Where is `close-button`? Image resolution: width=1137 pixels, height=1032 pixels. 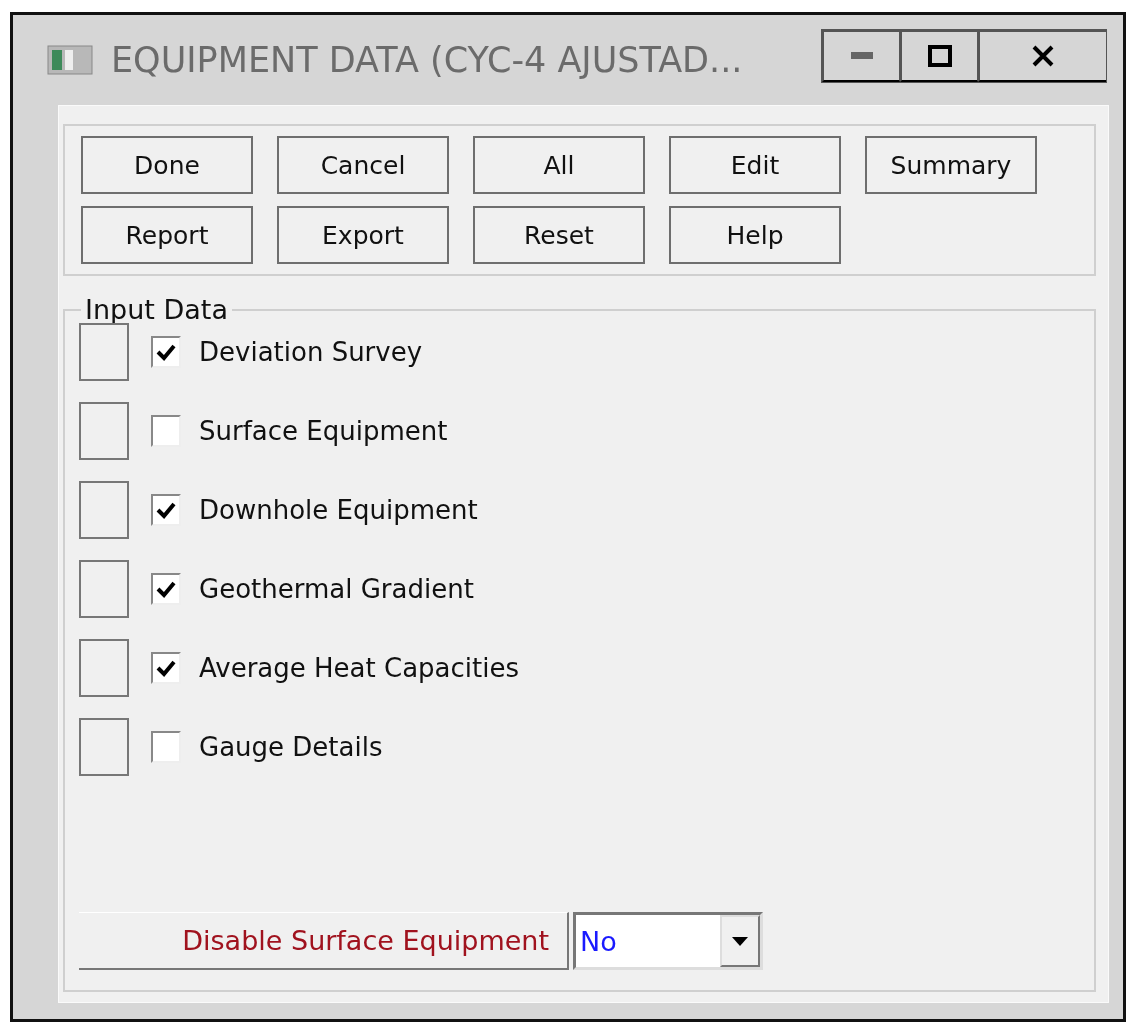 close-button is located at coordinates (1042, 56).